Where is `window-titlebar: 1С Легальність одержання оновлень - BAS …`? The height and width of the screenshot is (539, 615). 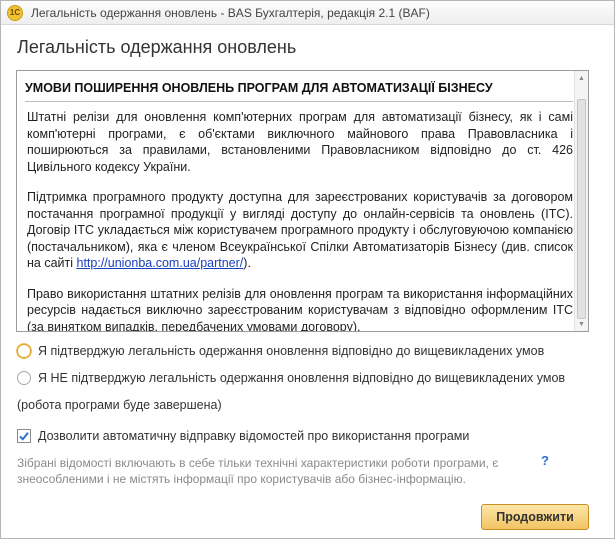 window-titlebar: 1С Легальність одержання оновлень - BAS … is located at coordinates (307, 13).